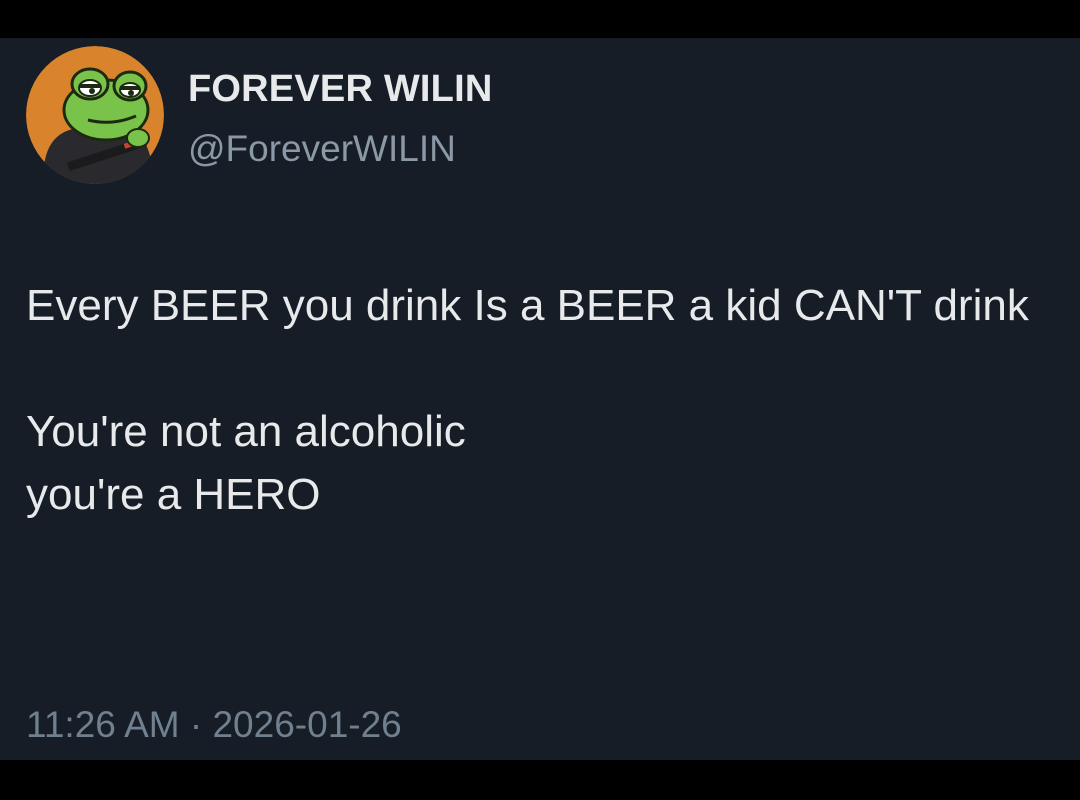  I want to click on tweet-text-line: you're a HERO, so click(173, 494).